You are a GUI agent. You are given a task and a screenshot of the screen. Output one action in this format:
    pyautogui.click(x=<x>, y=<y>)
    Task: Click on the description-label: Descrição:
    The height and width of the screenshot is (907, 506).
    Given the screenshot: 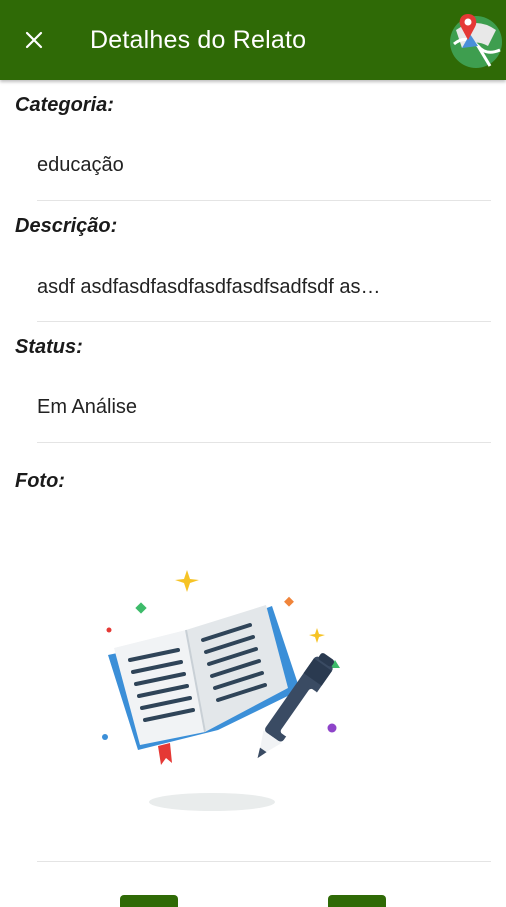 What is the action you would take?
    pyautogui.click(x=66, y=226)
    